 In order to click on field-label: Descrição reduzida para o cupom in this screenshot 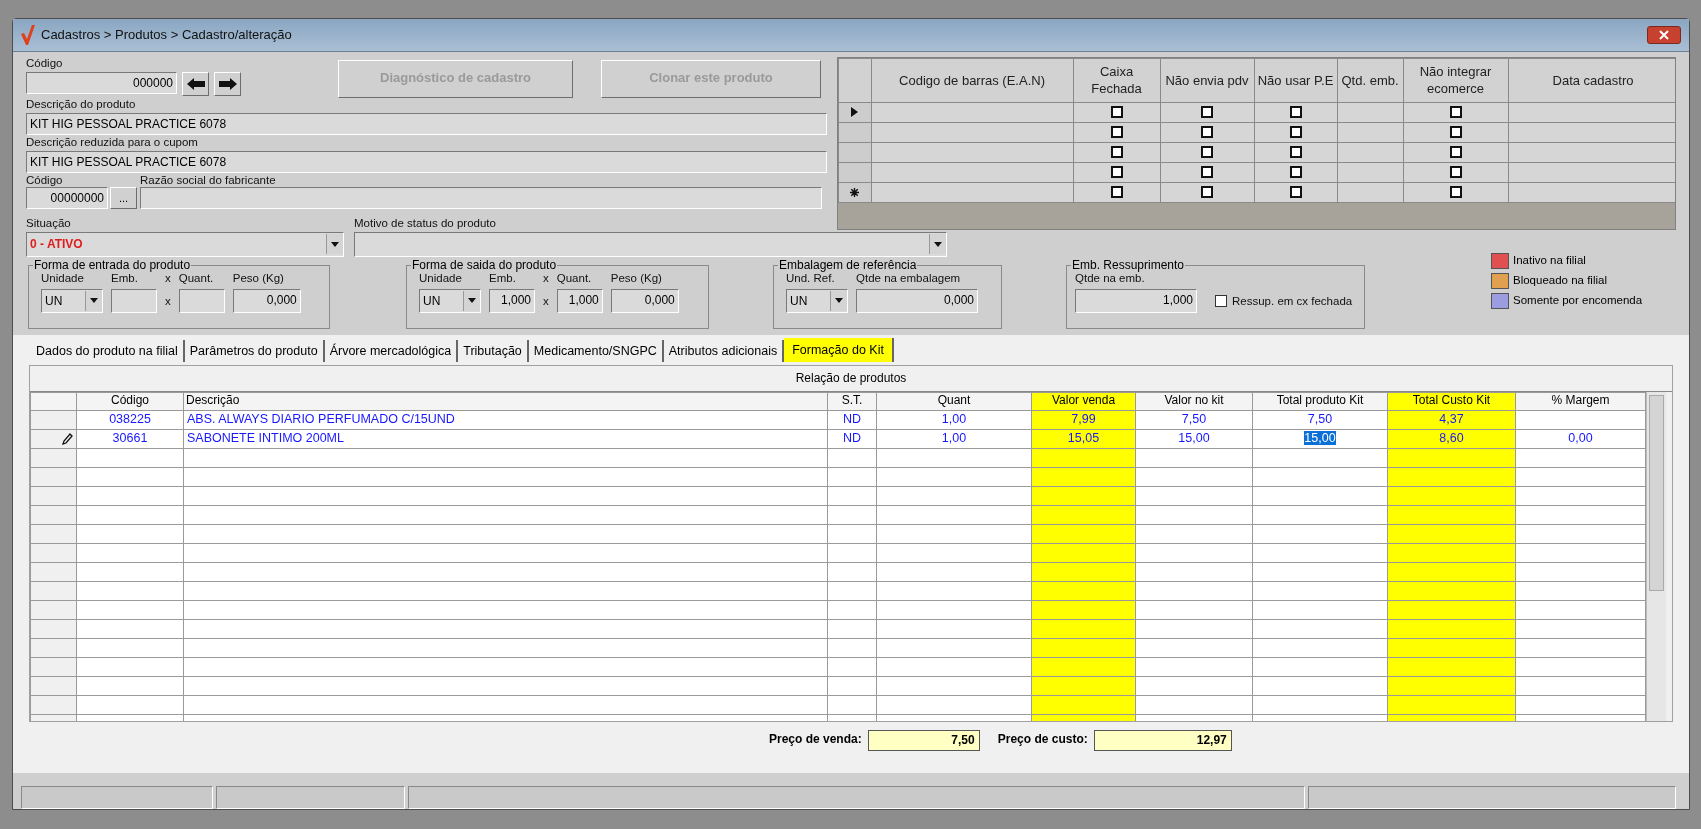, I will do `click(112, 142)`.